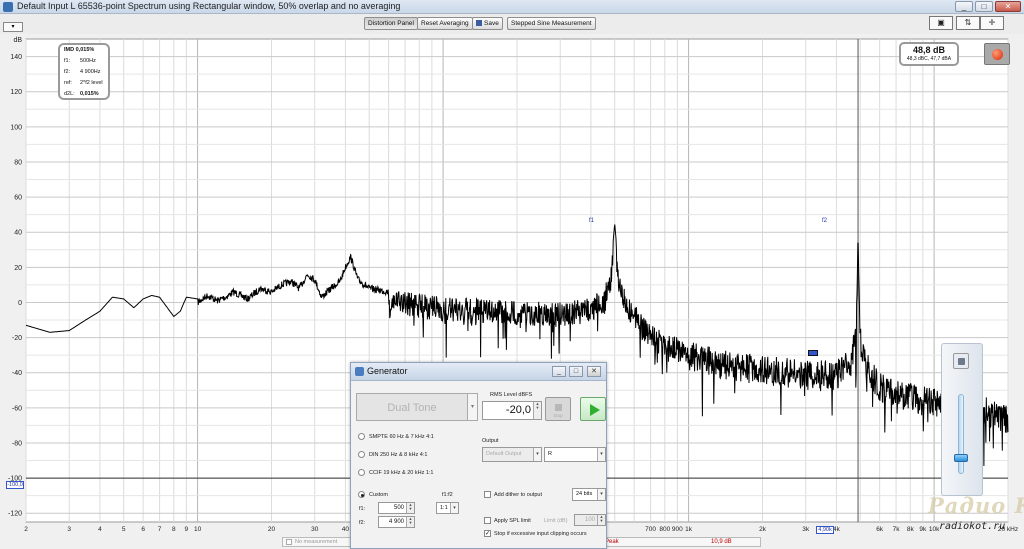 The image size is (1024, 549). I want to click on imd-ref-value: 2*f2 level, so click(91, 83).